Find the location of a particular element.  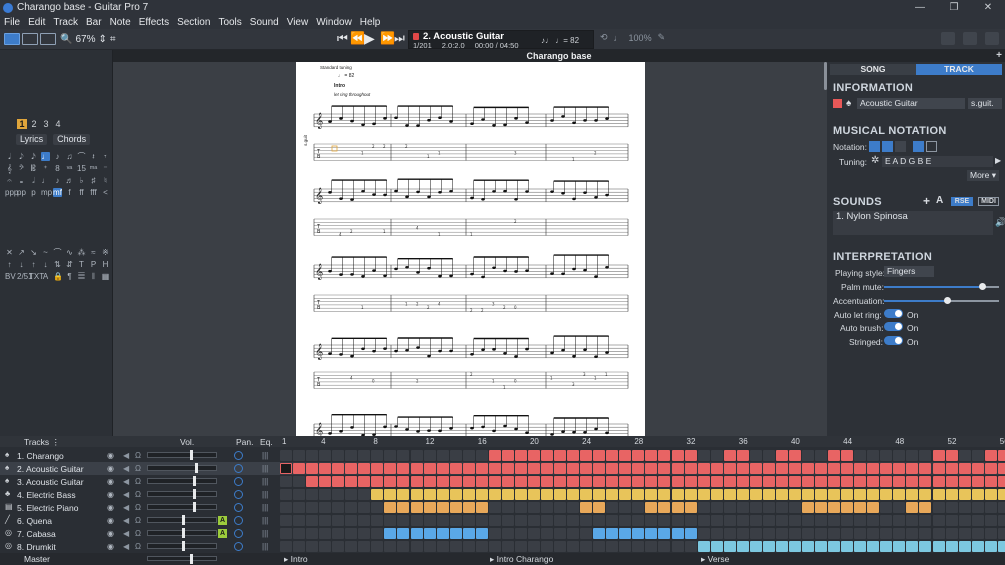

pencil-button is located at coordinates (992, 38).